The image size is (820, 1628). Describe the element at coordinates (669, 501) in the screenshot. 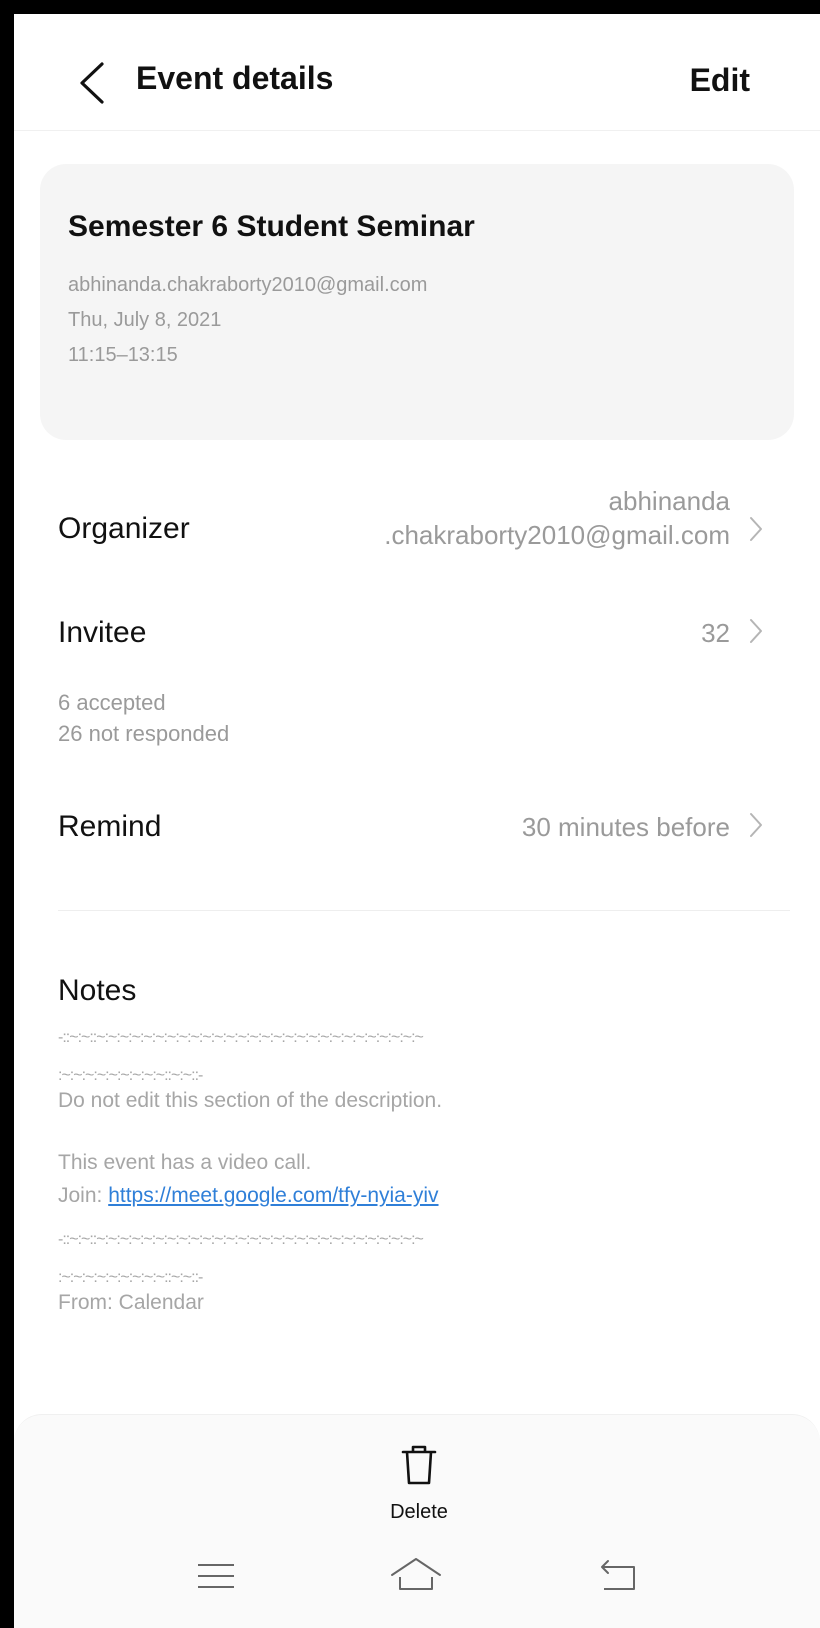

I see `organizer-value-line1: abhinanda` at that location.